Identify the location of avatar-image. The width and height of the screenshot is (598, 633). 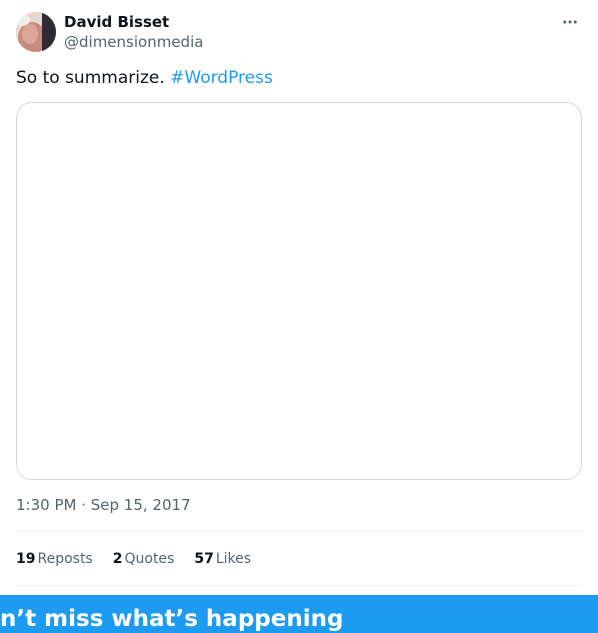
(36, 32).